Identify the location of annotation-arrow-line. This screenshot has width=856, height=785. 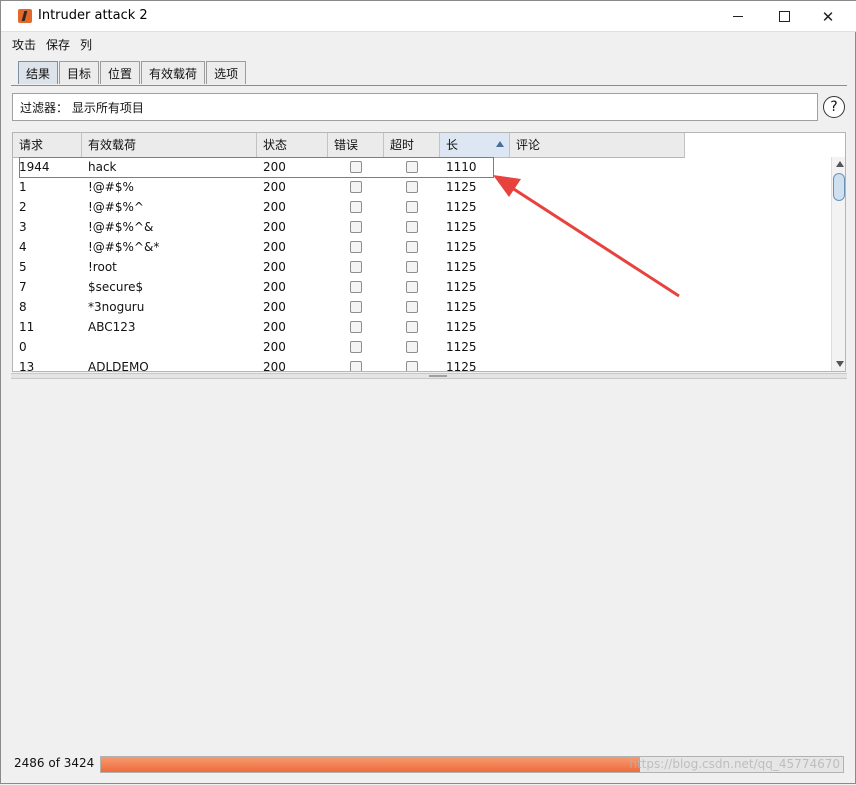
(592, 240).